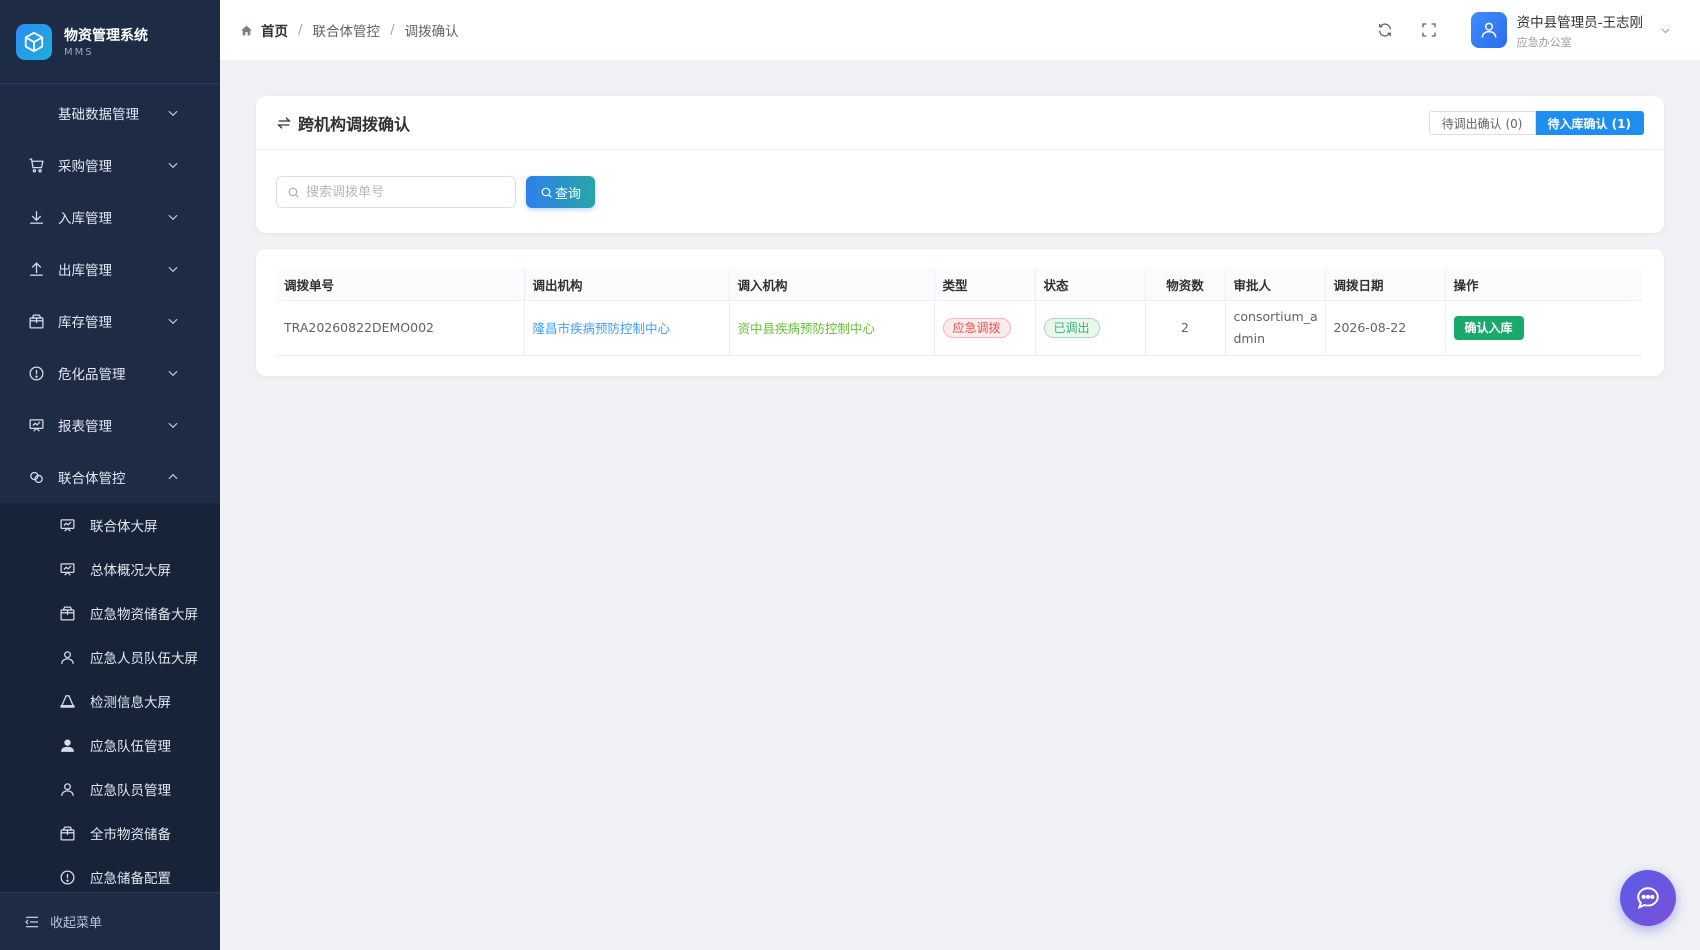 The image size is (1700, 950). I want to click on page-title-text: 跨机构调拨确认, so click(354, 124).